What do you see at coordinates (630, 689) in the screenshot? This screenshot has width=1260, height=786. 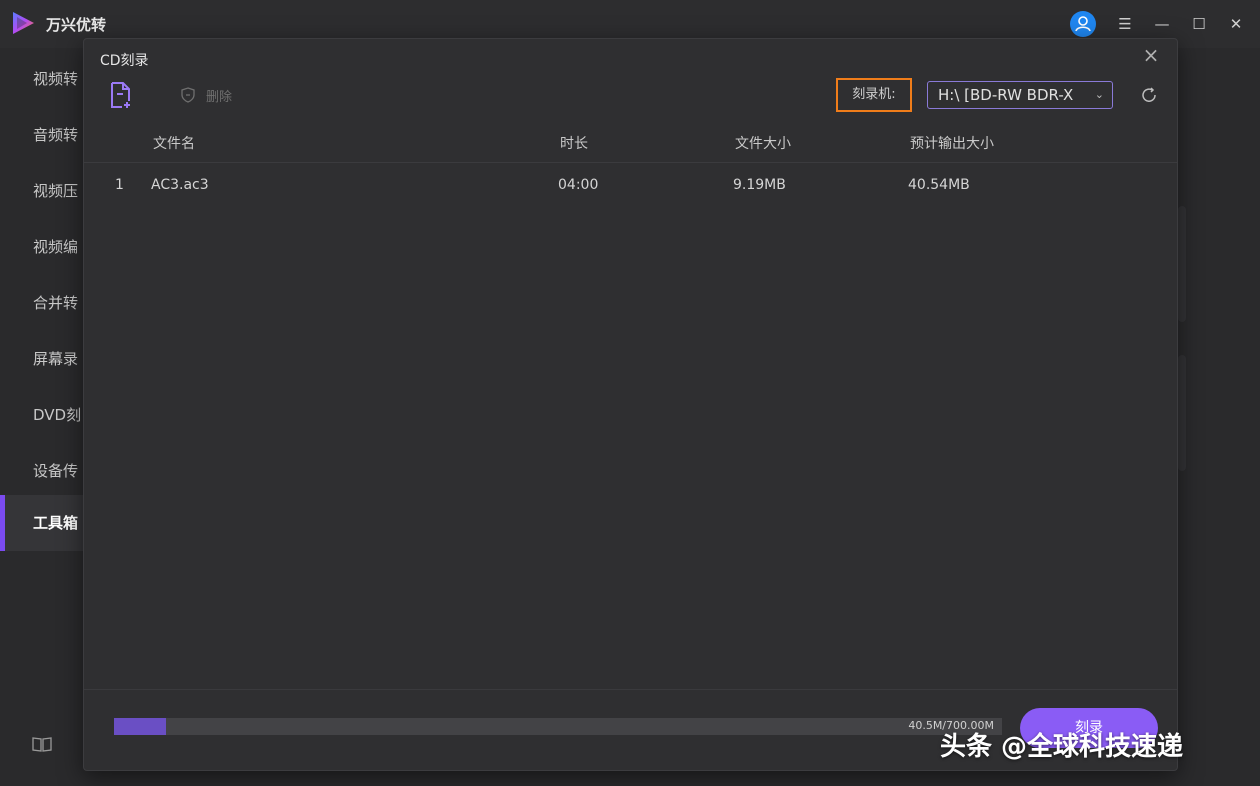 I see `footer-divider` at bounding box center [630, 689].